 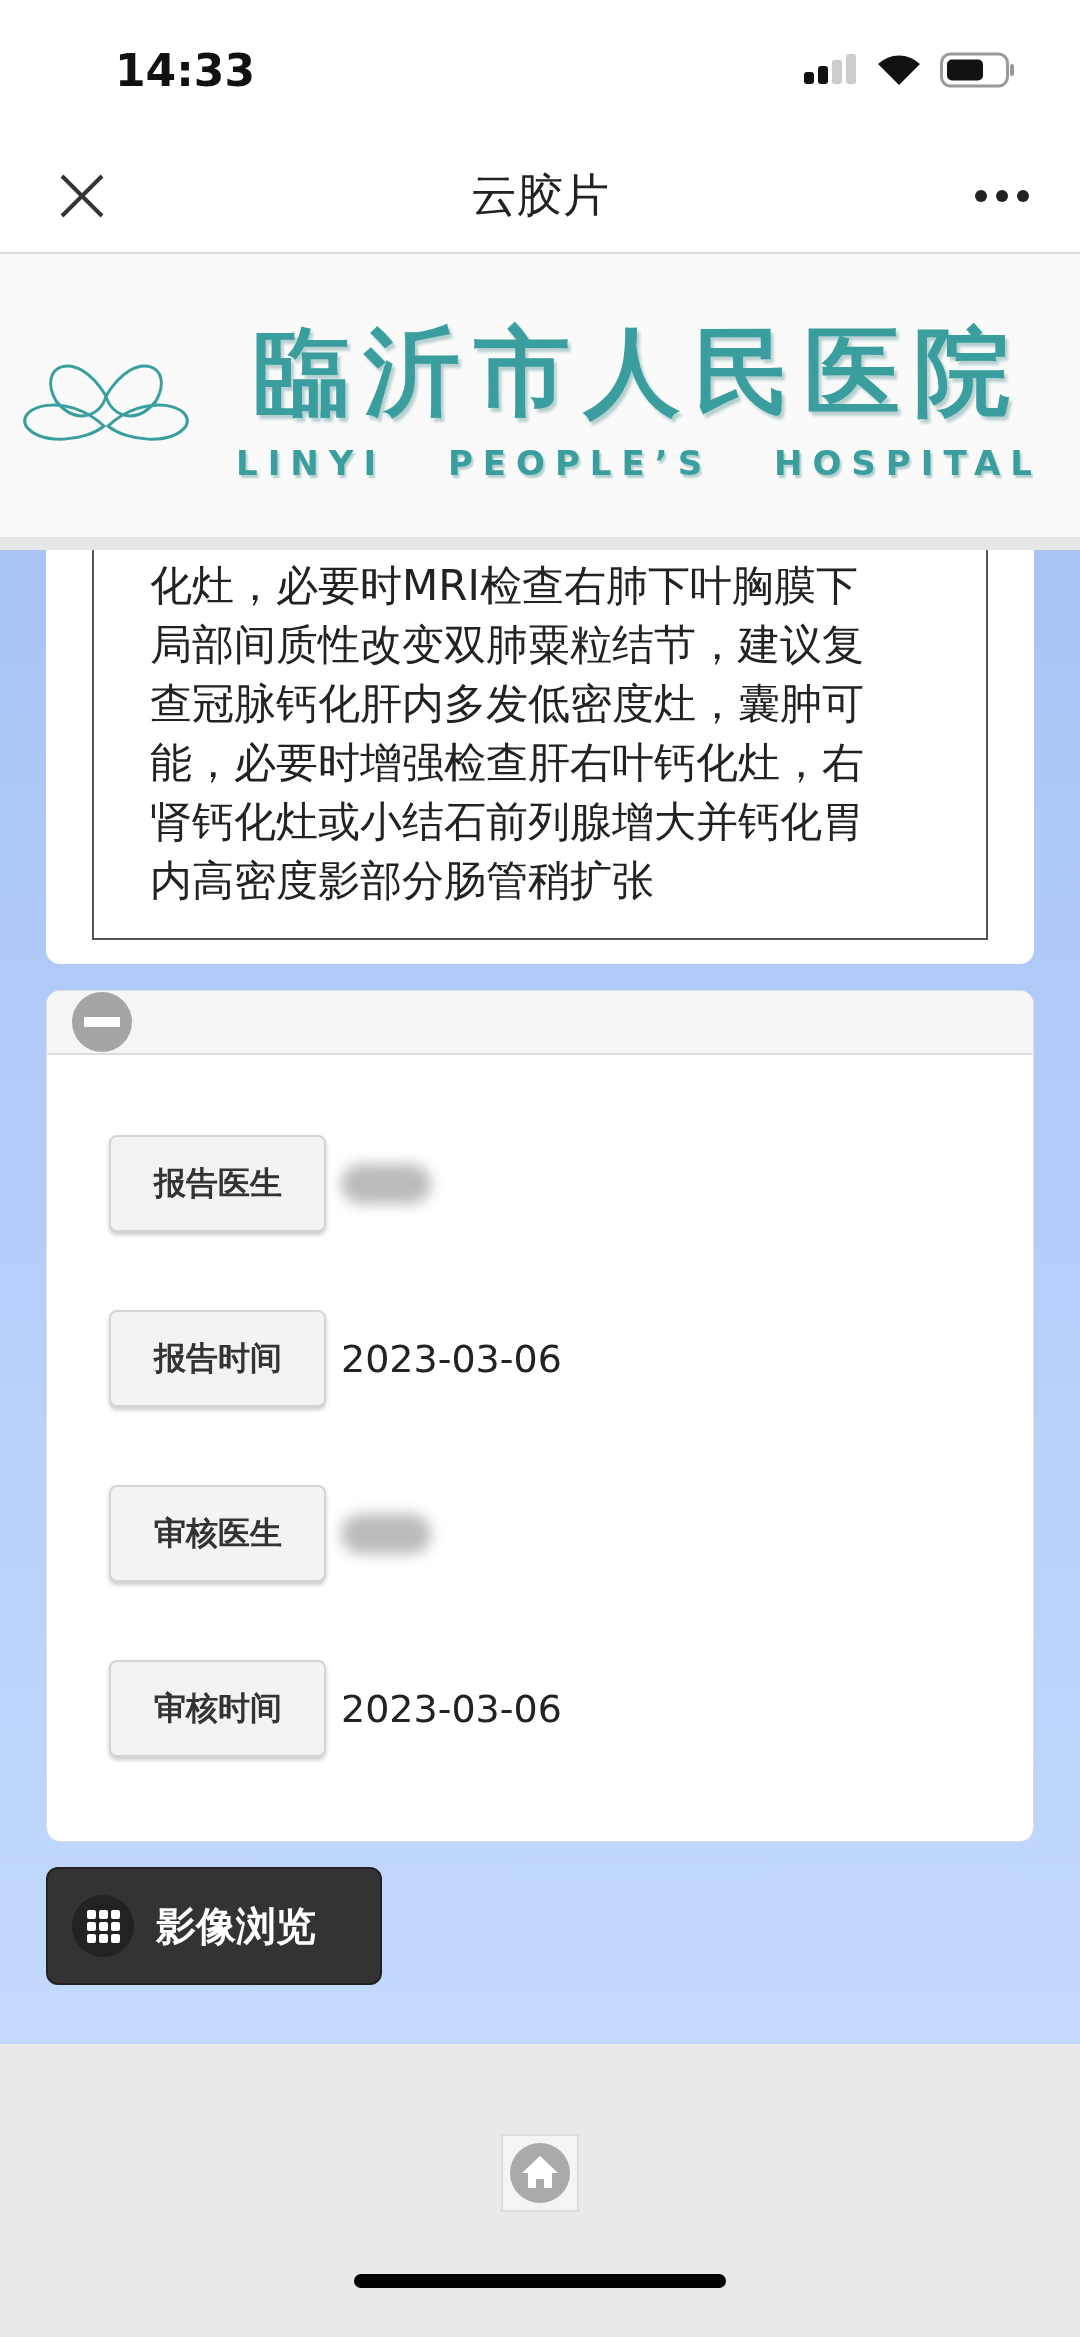 What do you see at coordinates (540, 2173) in the screenshot?
I see `home-icon` at bounding box center [540, 2173].